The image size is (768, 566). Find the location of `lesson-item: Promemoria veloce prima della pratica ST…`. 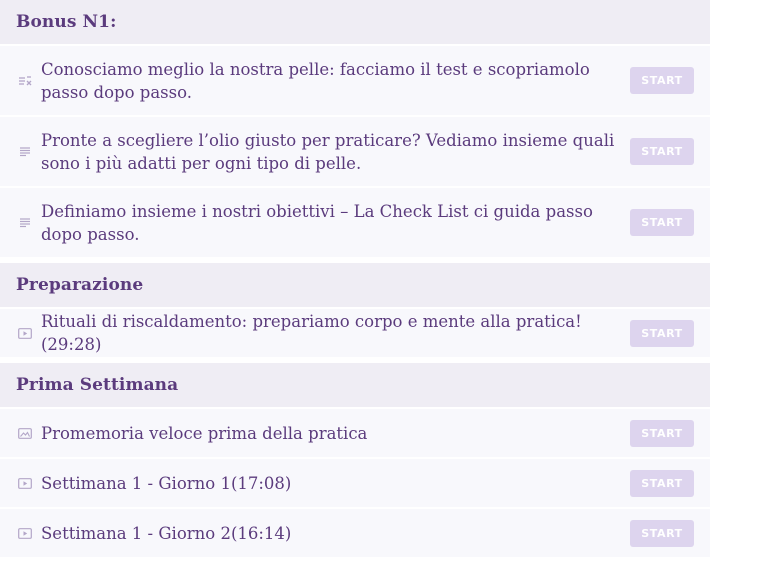

lesson-item: Promemoria veloce prima della pratica ST… is located at coordinates (355, 432).